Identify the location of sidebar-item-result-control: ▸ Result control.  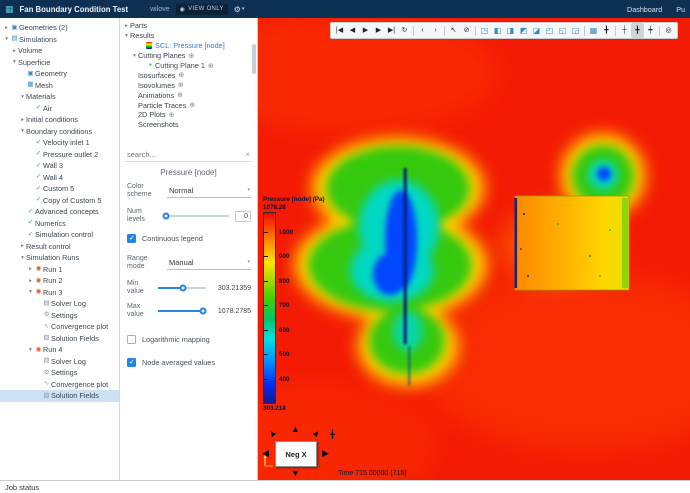
(59, 247).